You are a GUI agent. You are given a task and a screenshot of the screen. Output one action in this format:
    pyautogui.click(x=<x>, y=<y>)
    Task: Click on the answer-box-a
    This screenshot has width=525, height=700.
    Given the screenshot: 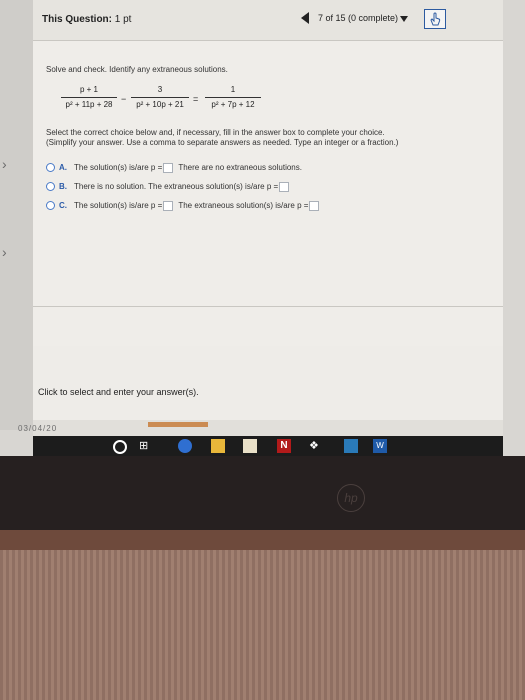 What is the action you would take?
    pyautogui.click(x=168, y=167)
    